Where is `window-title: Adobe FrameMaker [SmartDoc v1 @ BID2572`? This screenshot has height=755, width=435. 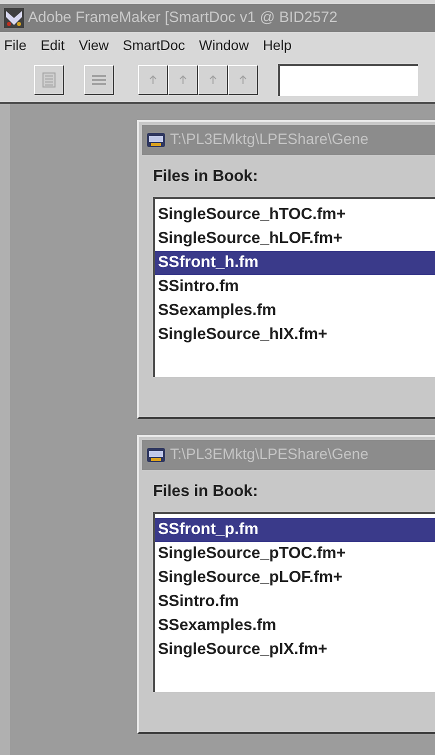 window-title: Adobe FrameMaker [SmartDoc v1 @ BID2572 is located at coordinates (183, 18).